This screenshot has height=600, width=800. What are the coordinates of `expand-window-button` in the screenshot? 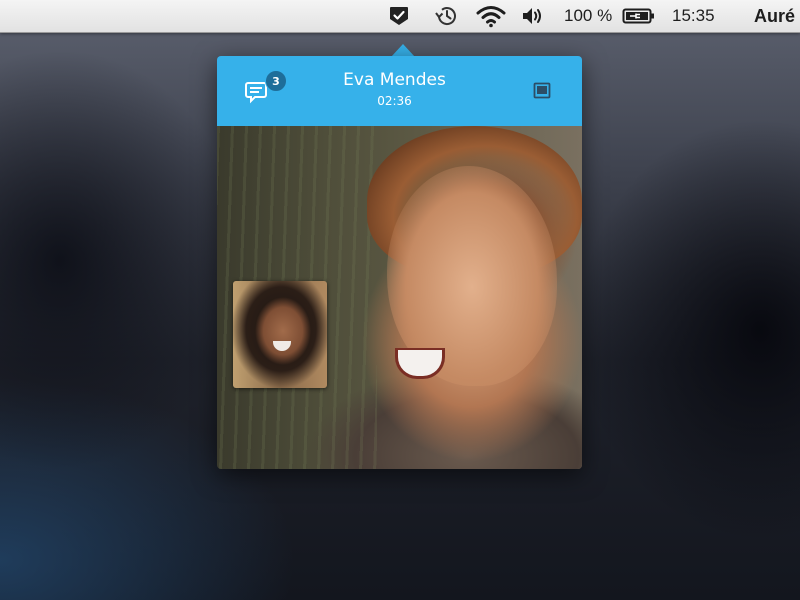 It's located at (542, 91).